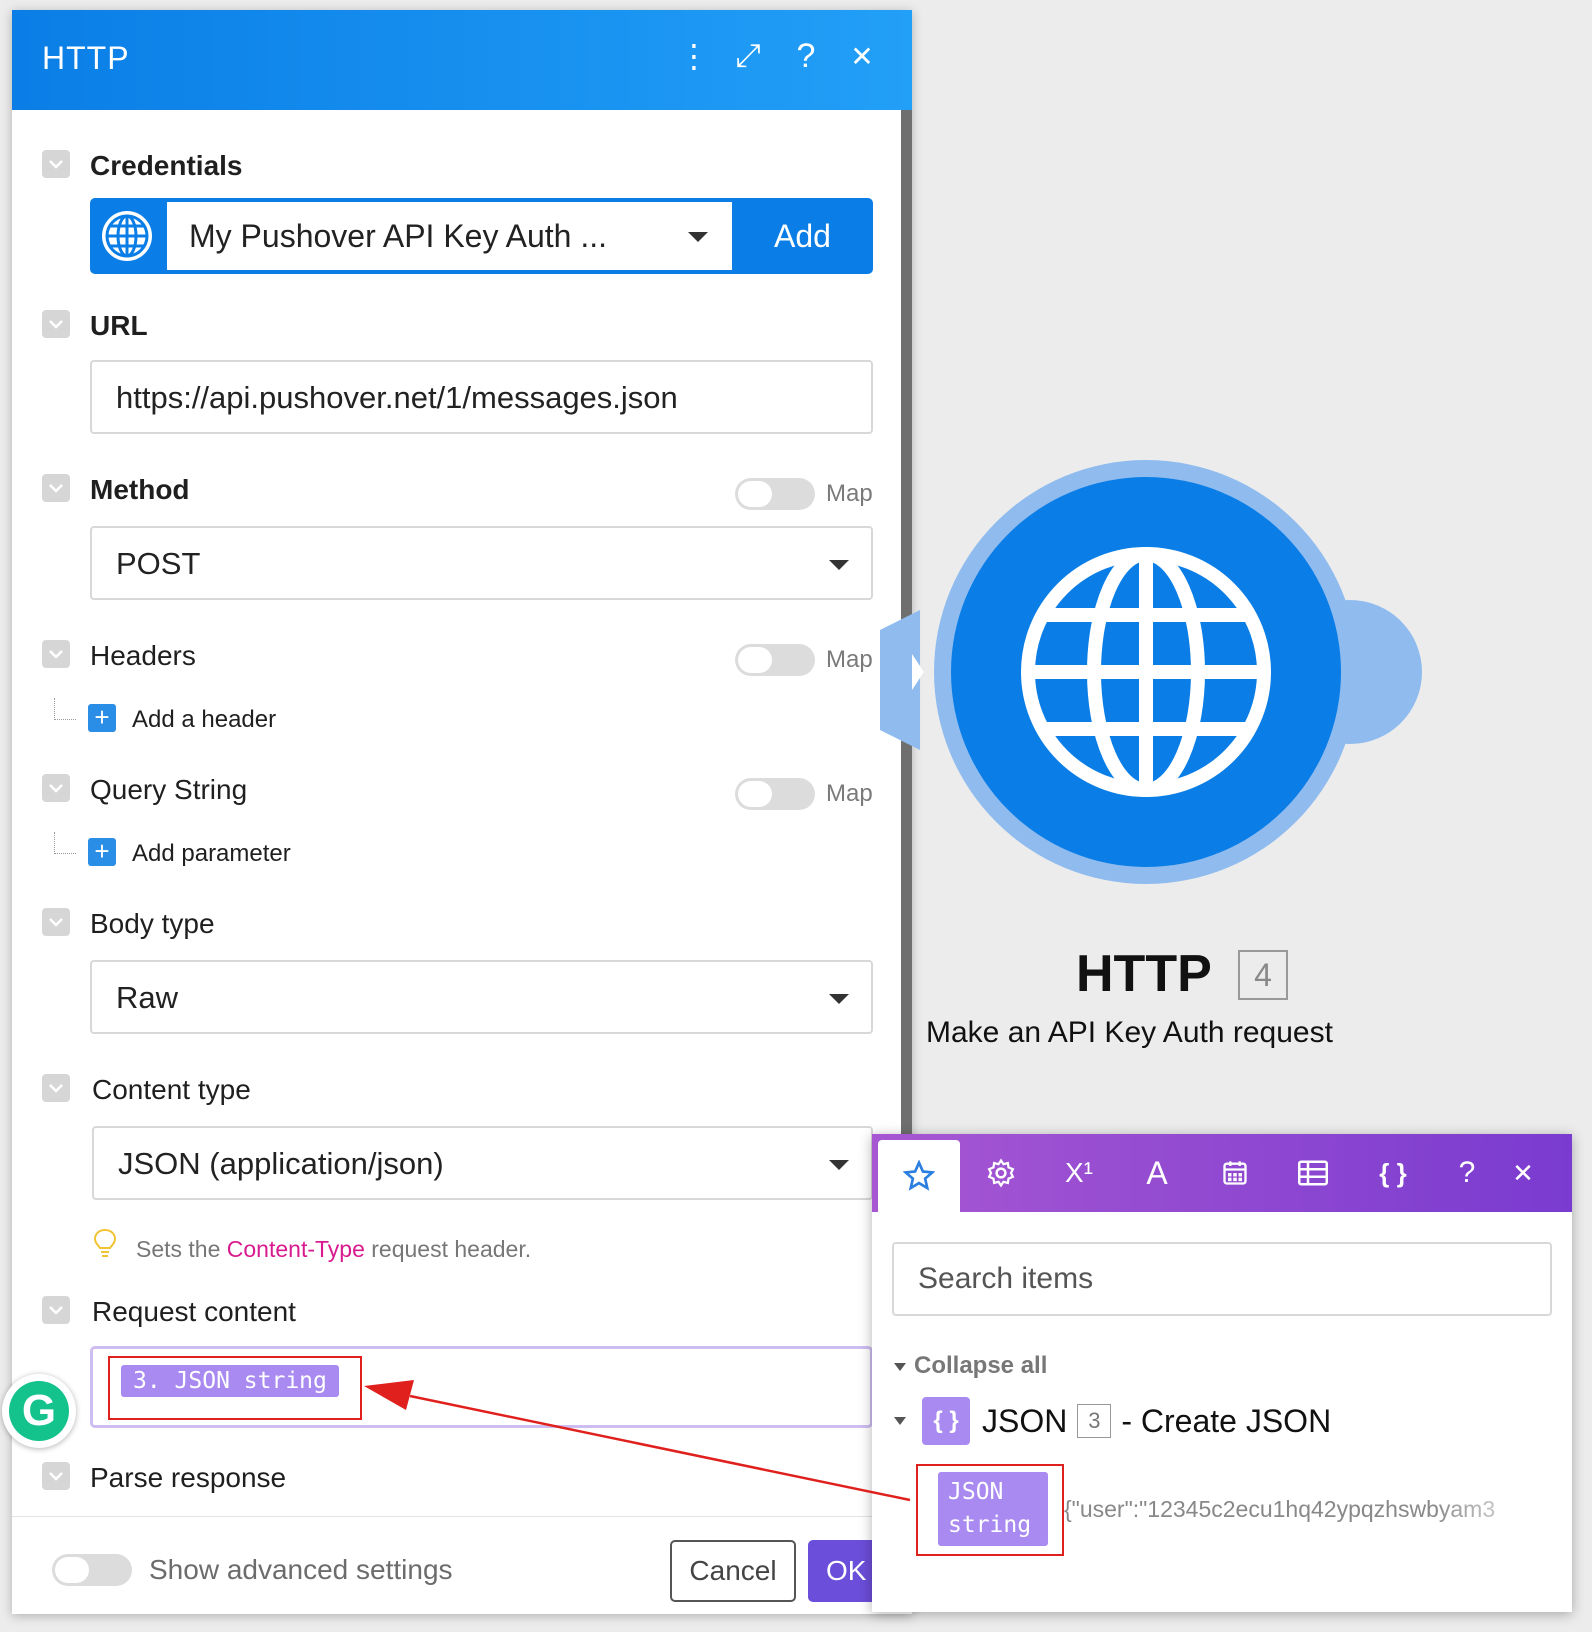 The width and height of the screenshot is (1592, 1632). Describe the element at coordinates (1493, 1510) in the screenshot. I see `value-fade` at that location.